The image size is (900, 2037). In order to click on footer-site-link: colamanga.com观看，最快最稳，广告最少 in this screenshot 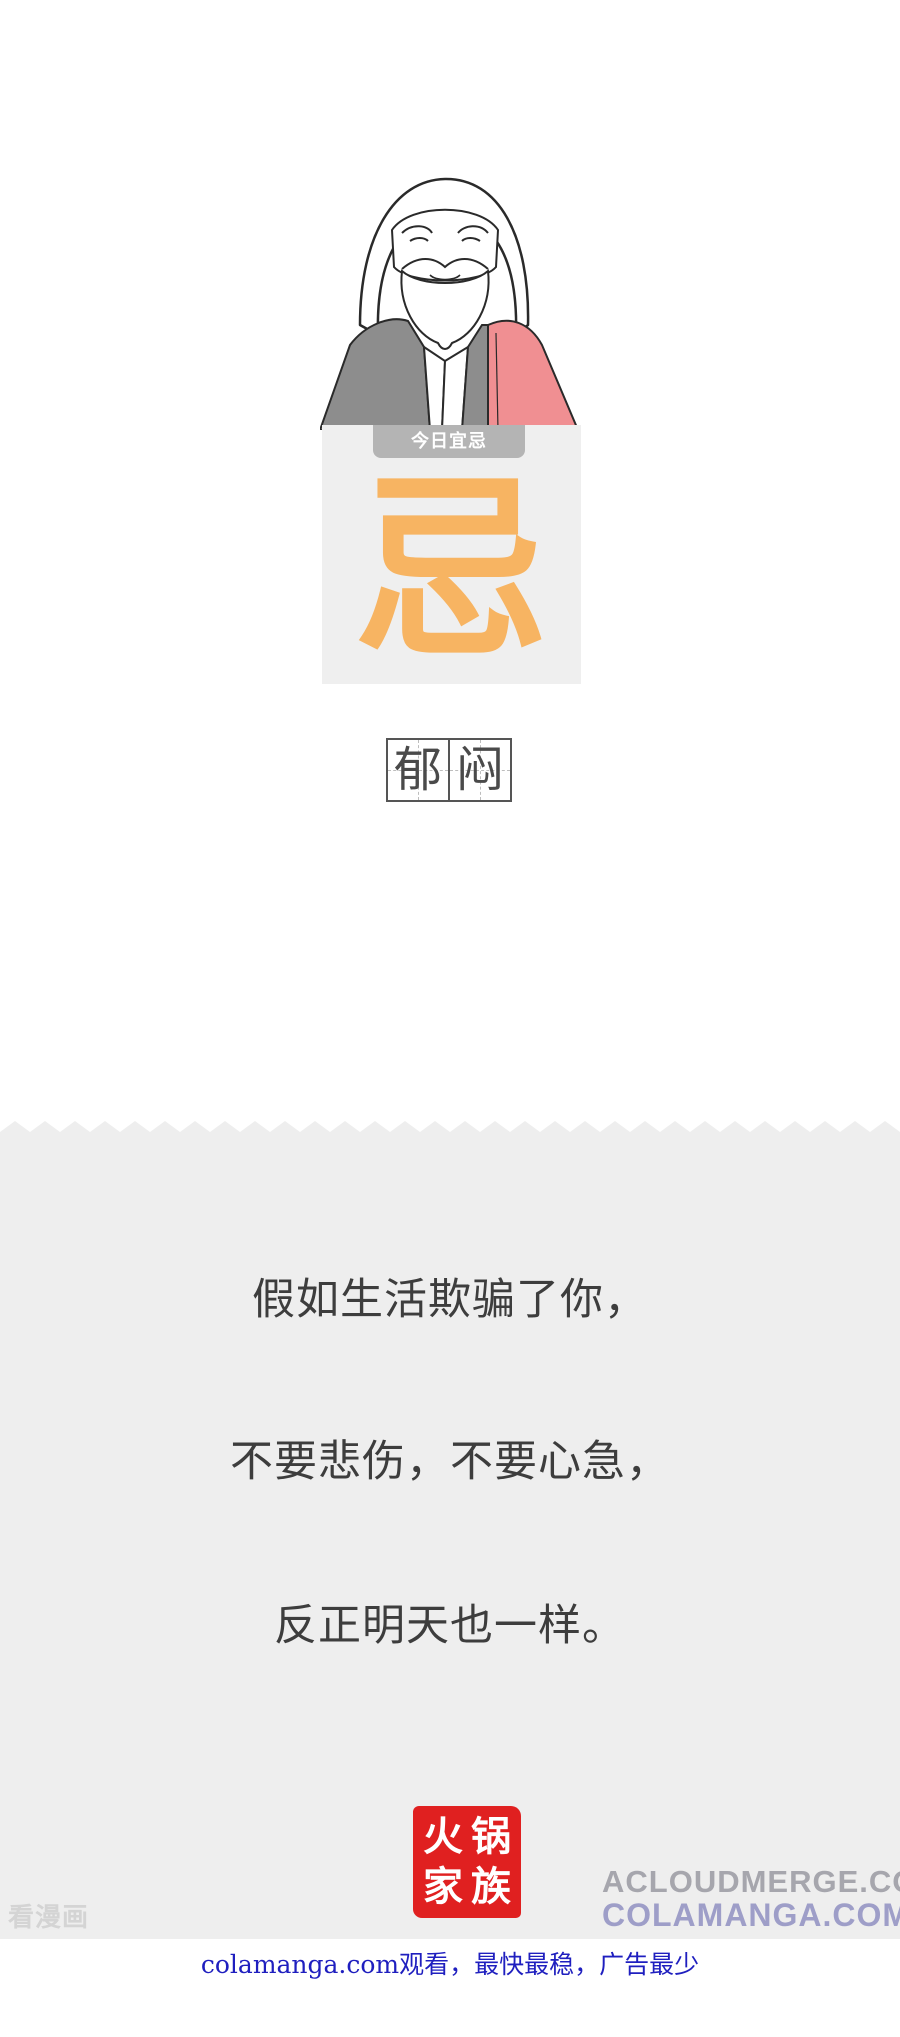, I will do `click(450, 1965)`.